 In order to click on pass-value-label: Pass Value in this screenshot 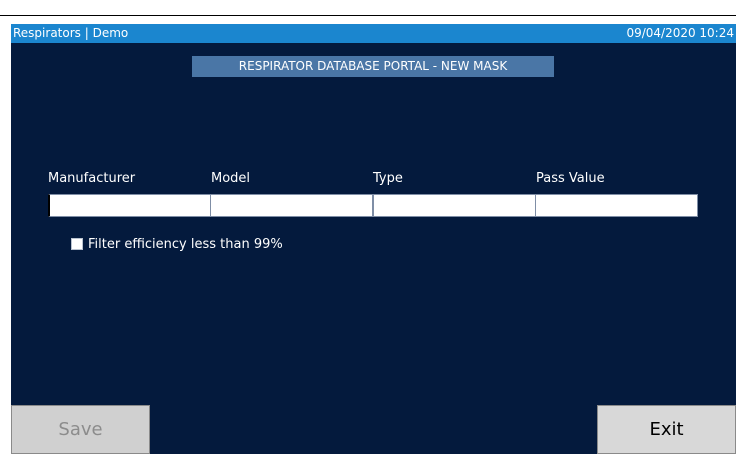, I will do `click(570, 178)`.